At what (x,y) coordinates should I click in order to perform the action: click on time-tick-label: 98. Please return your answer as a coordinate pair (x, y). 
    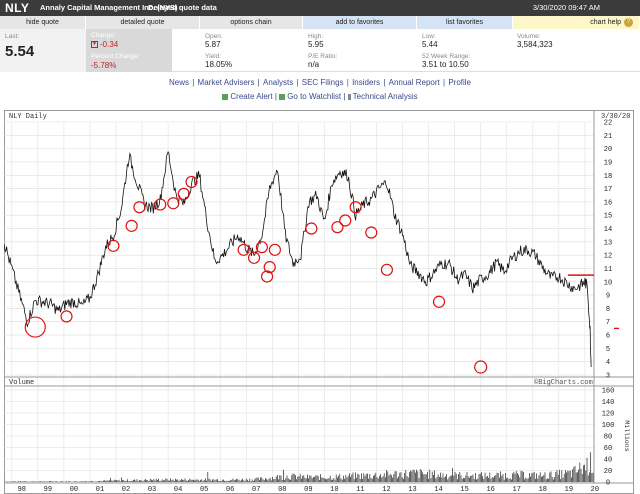
    Looking at the image, I should click on (22, 490).